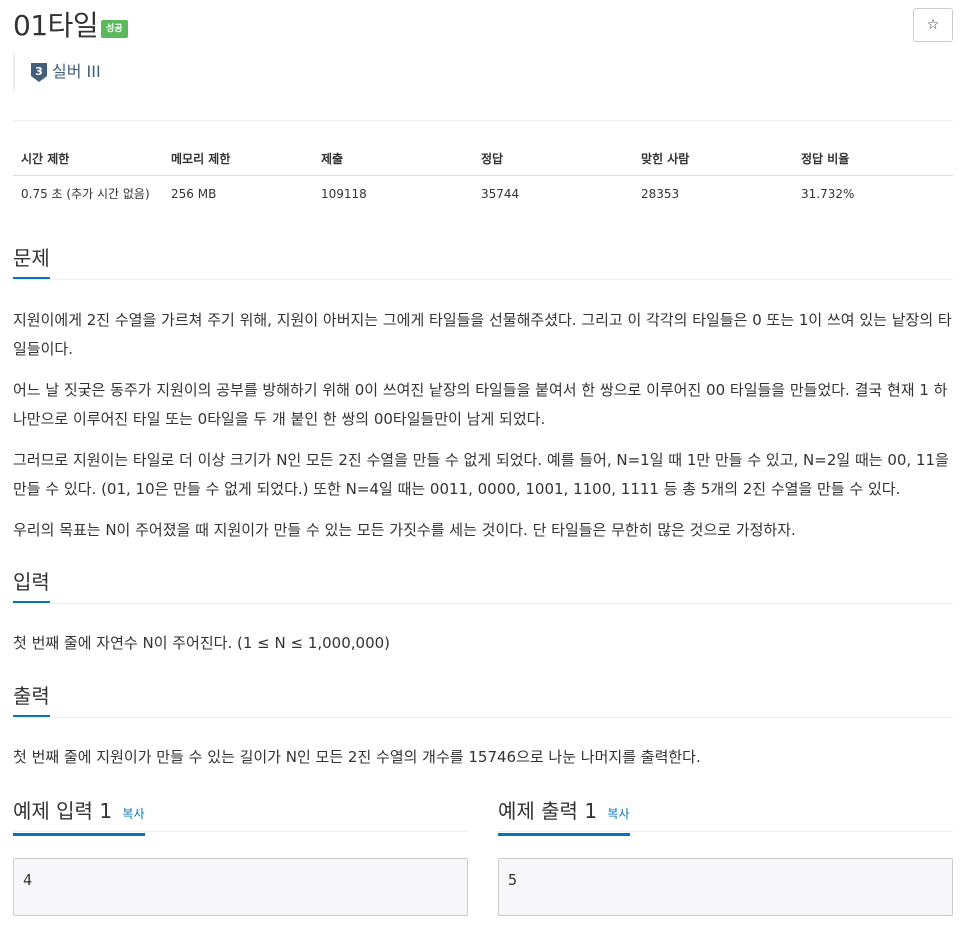  What do you see at coordinates (548, 811) in the screenshot?
I see `sample-output-title: 예제 출력 1` at bounding box center [548, 811].